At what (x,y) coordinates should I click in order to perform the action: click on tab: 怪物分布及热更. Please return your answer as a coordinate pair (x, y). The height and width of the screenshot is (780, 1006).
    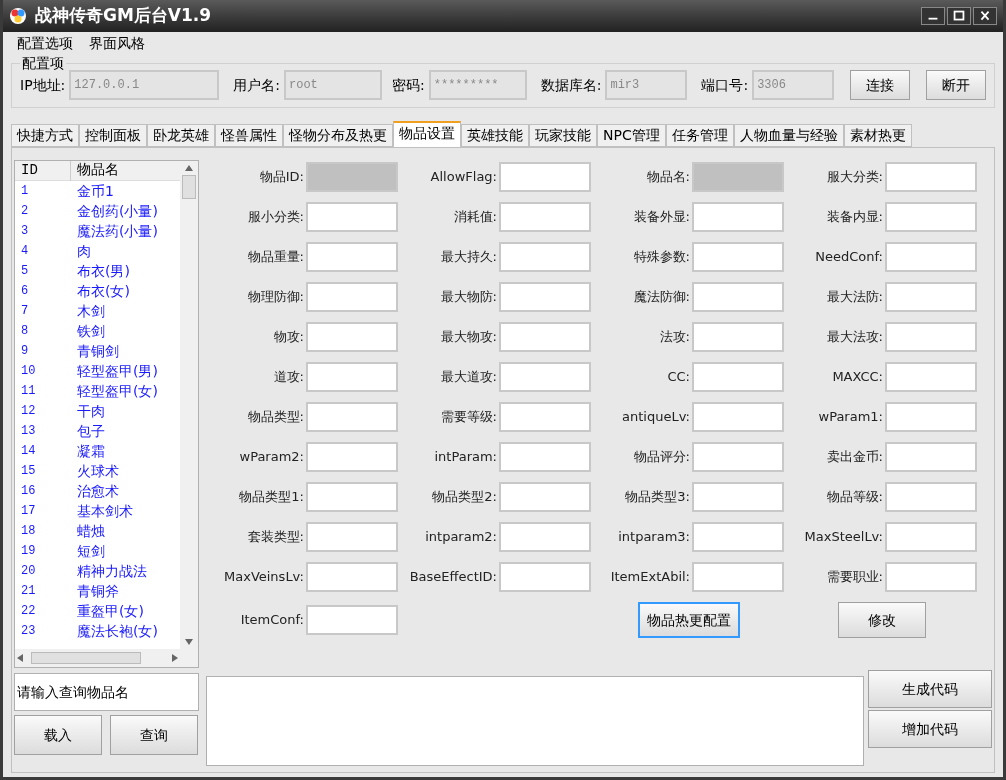
    Looking at the image, I should click on (338, 135).